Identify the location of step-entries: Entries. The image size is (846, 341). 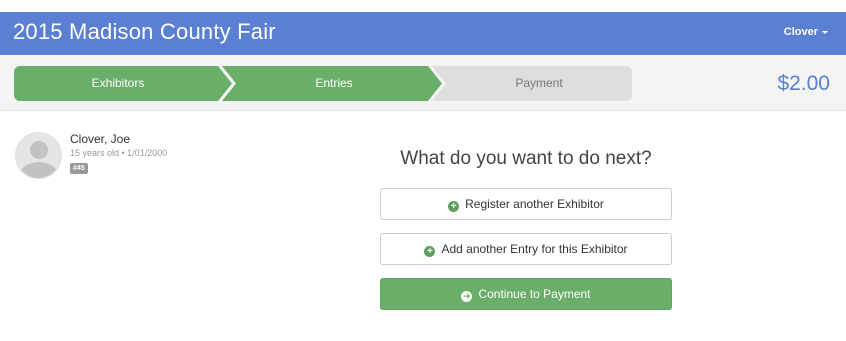
(332, 83).